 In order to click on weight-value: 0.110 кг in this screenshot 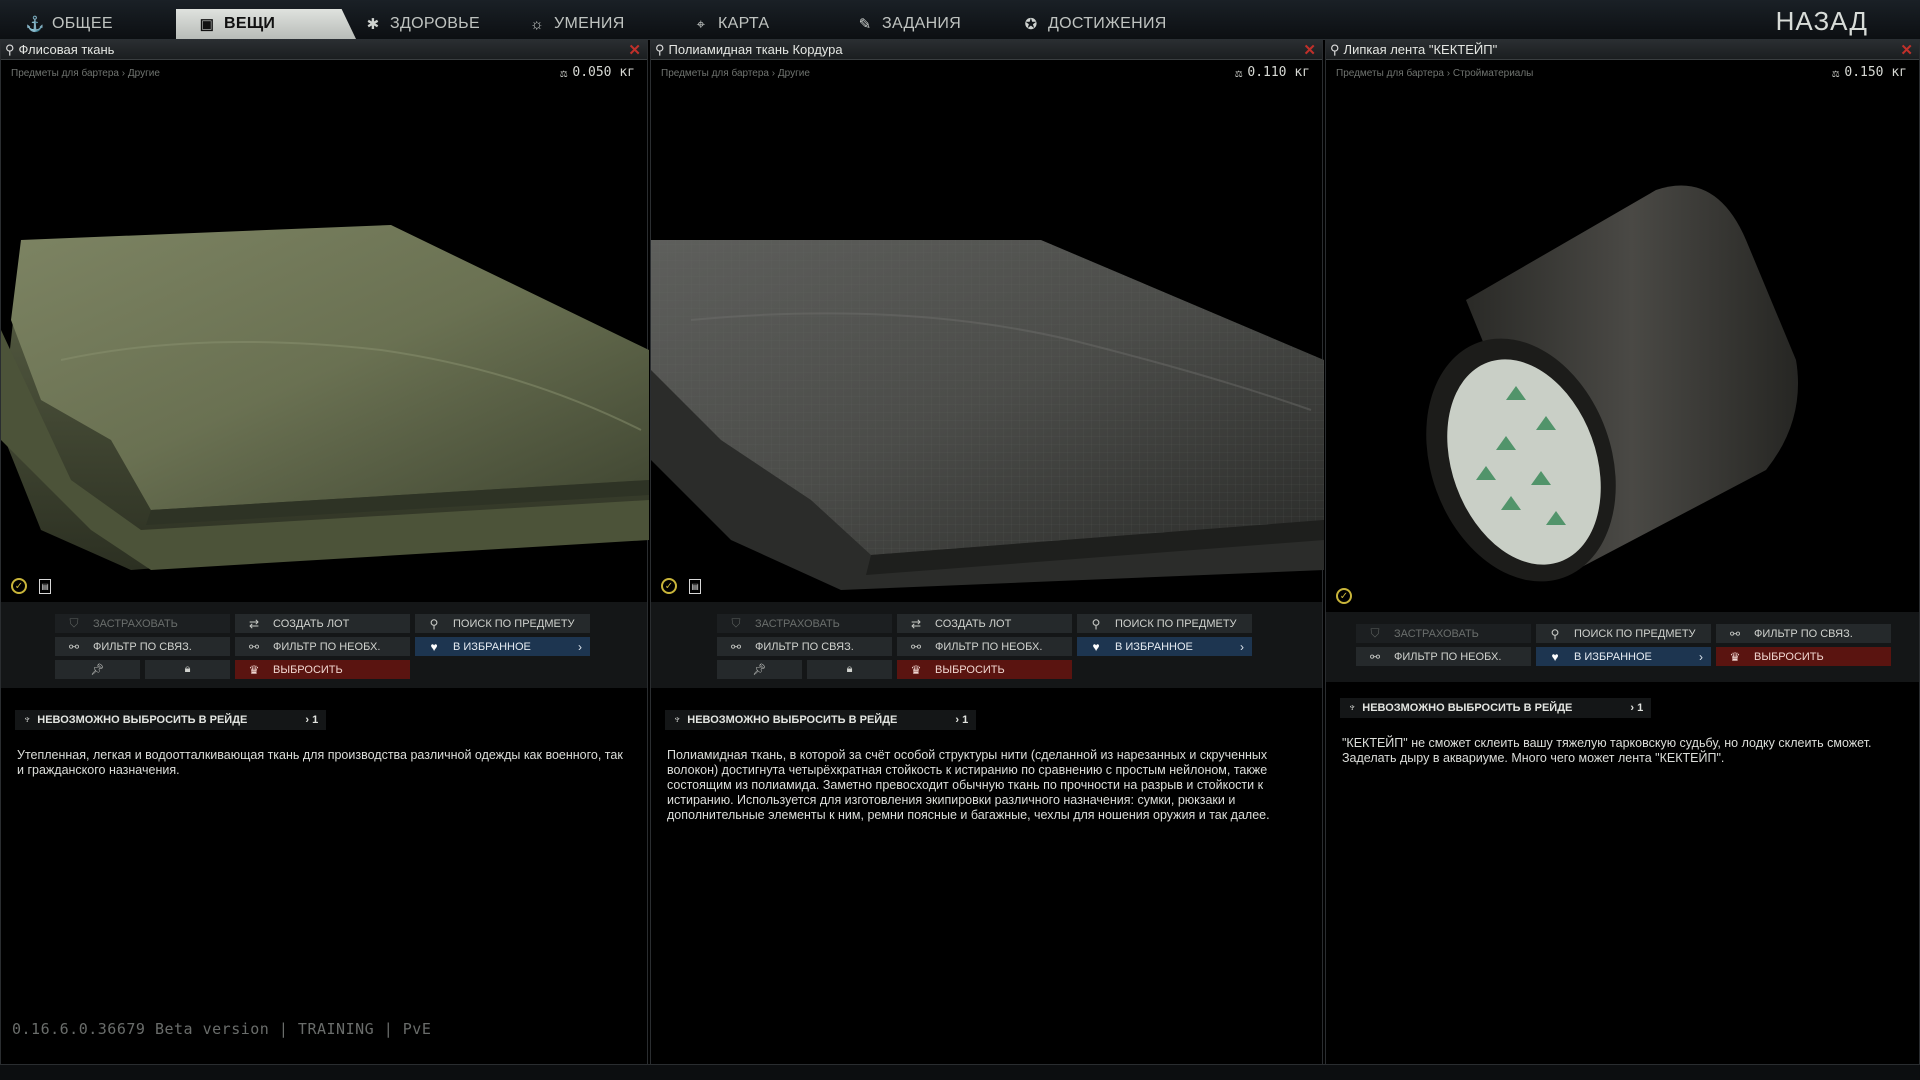, I will do `click(1278, 72)`.